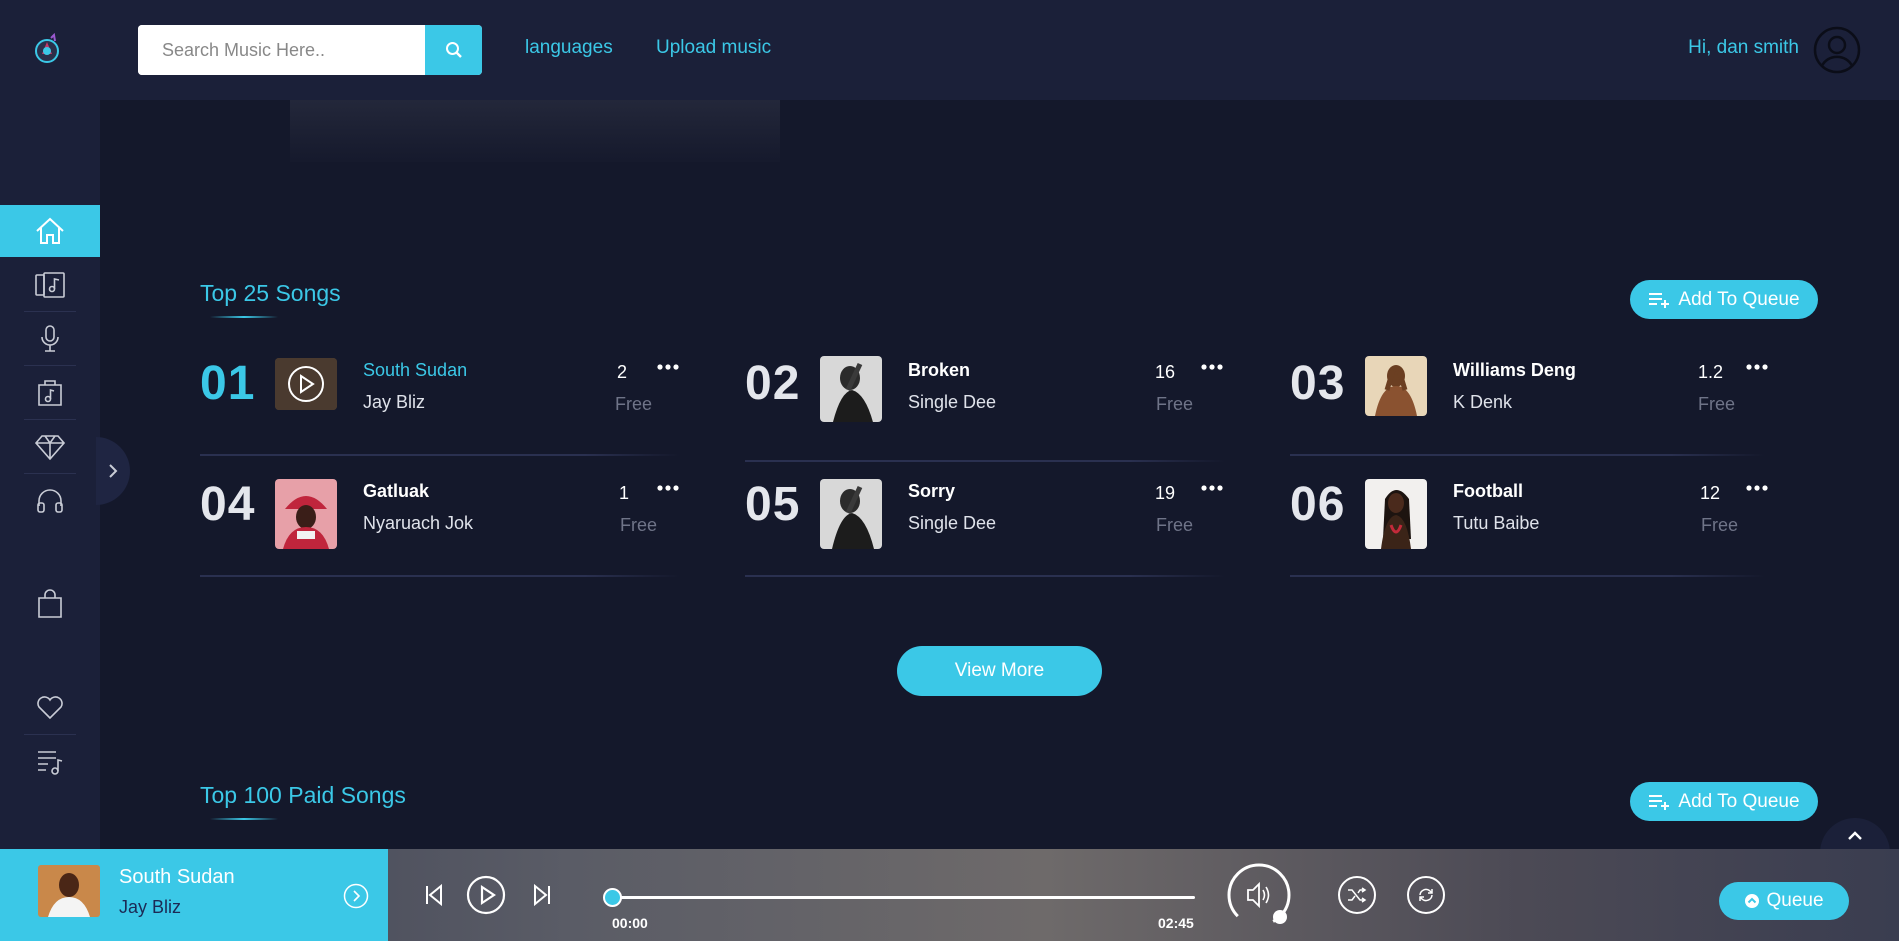 This screenshot has width=1899, height=941. Describe the element at coordinates (931, 491) in the screenshot. I see `song-title: Sorry` at that location.